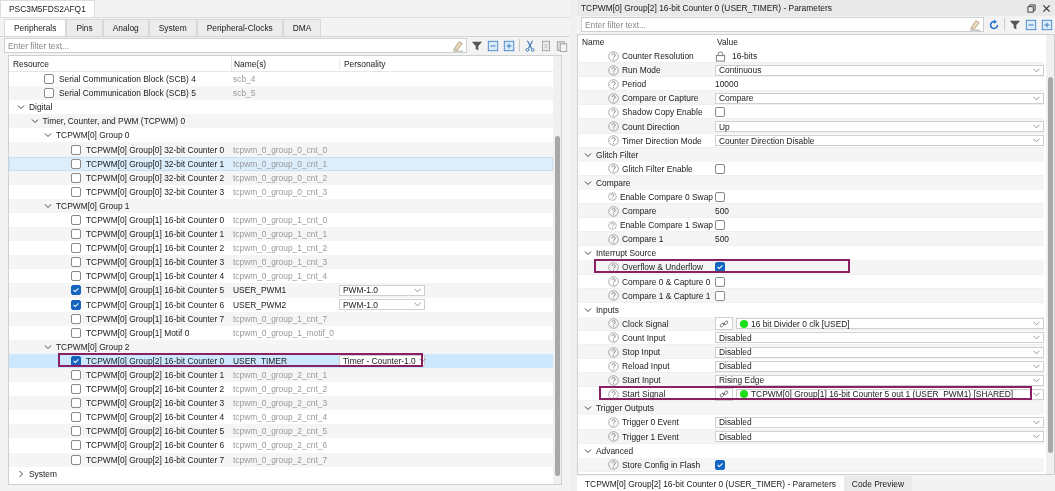 The width and height of the screenshot is (1055, 491). What do you see at coordinates (546, 45) in the screenshot?
I see `copy-icon` at bounding box center [546, 45].